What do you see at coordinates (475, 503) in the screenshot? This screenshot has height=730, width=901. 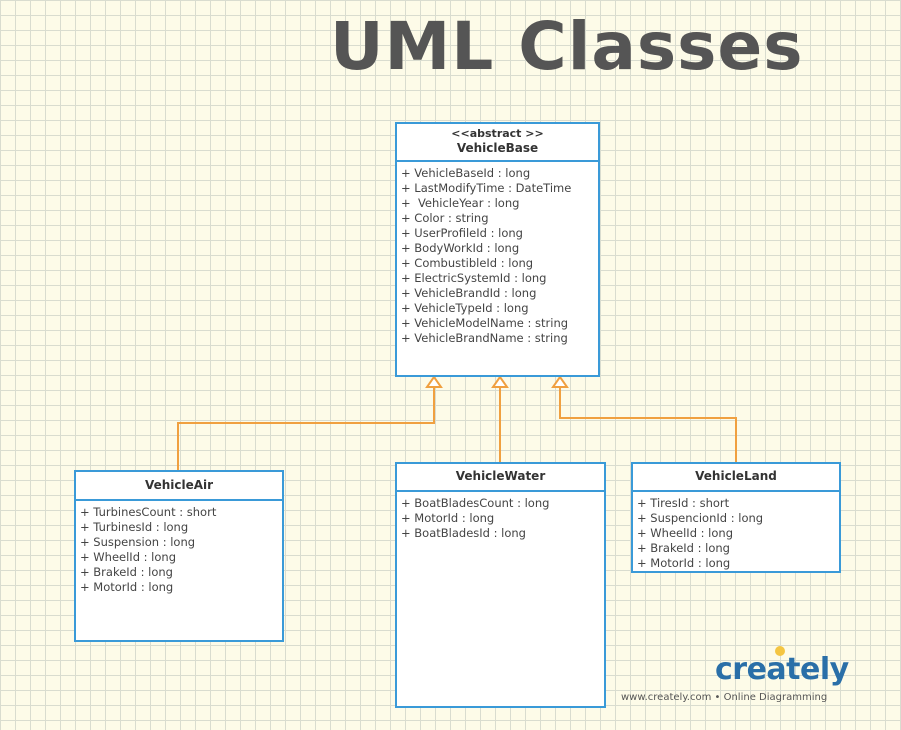 I see `attribute: + BoatBladesCount : long` at bounding box center [475, 503].